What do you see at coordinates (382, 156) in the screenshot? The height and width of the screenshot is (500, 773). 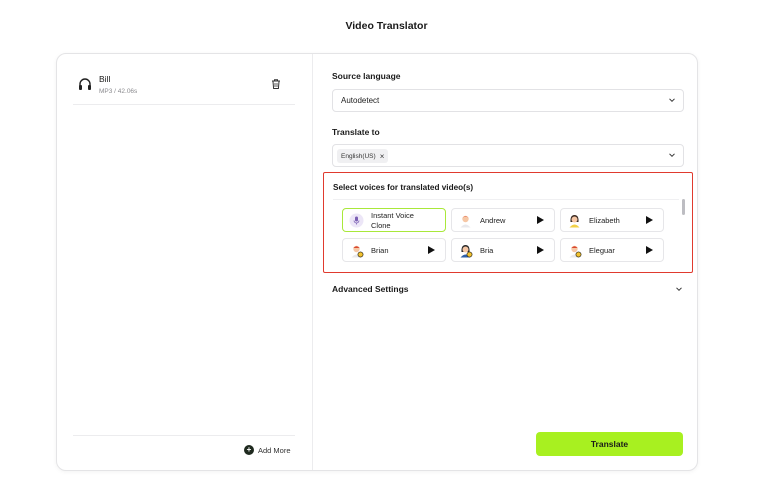 I see `remove-tag-icon: ×` at bounding box center [382, 156].